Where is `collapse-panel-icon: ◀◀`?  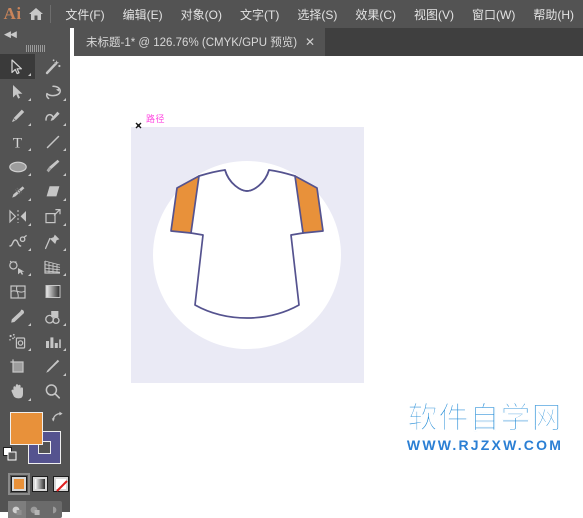
collapse-panel-icon: ◀◀ is located at coordinates (10, 34).